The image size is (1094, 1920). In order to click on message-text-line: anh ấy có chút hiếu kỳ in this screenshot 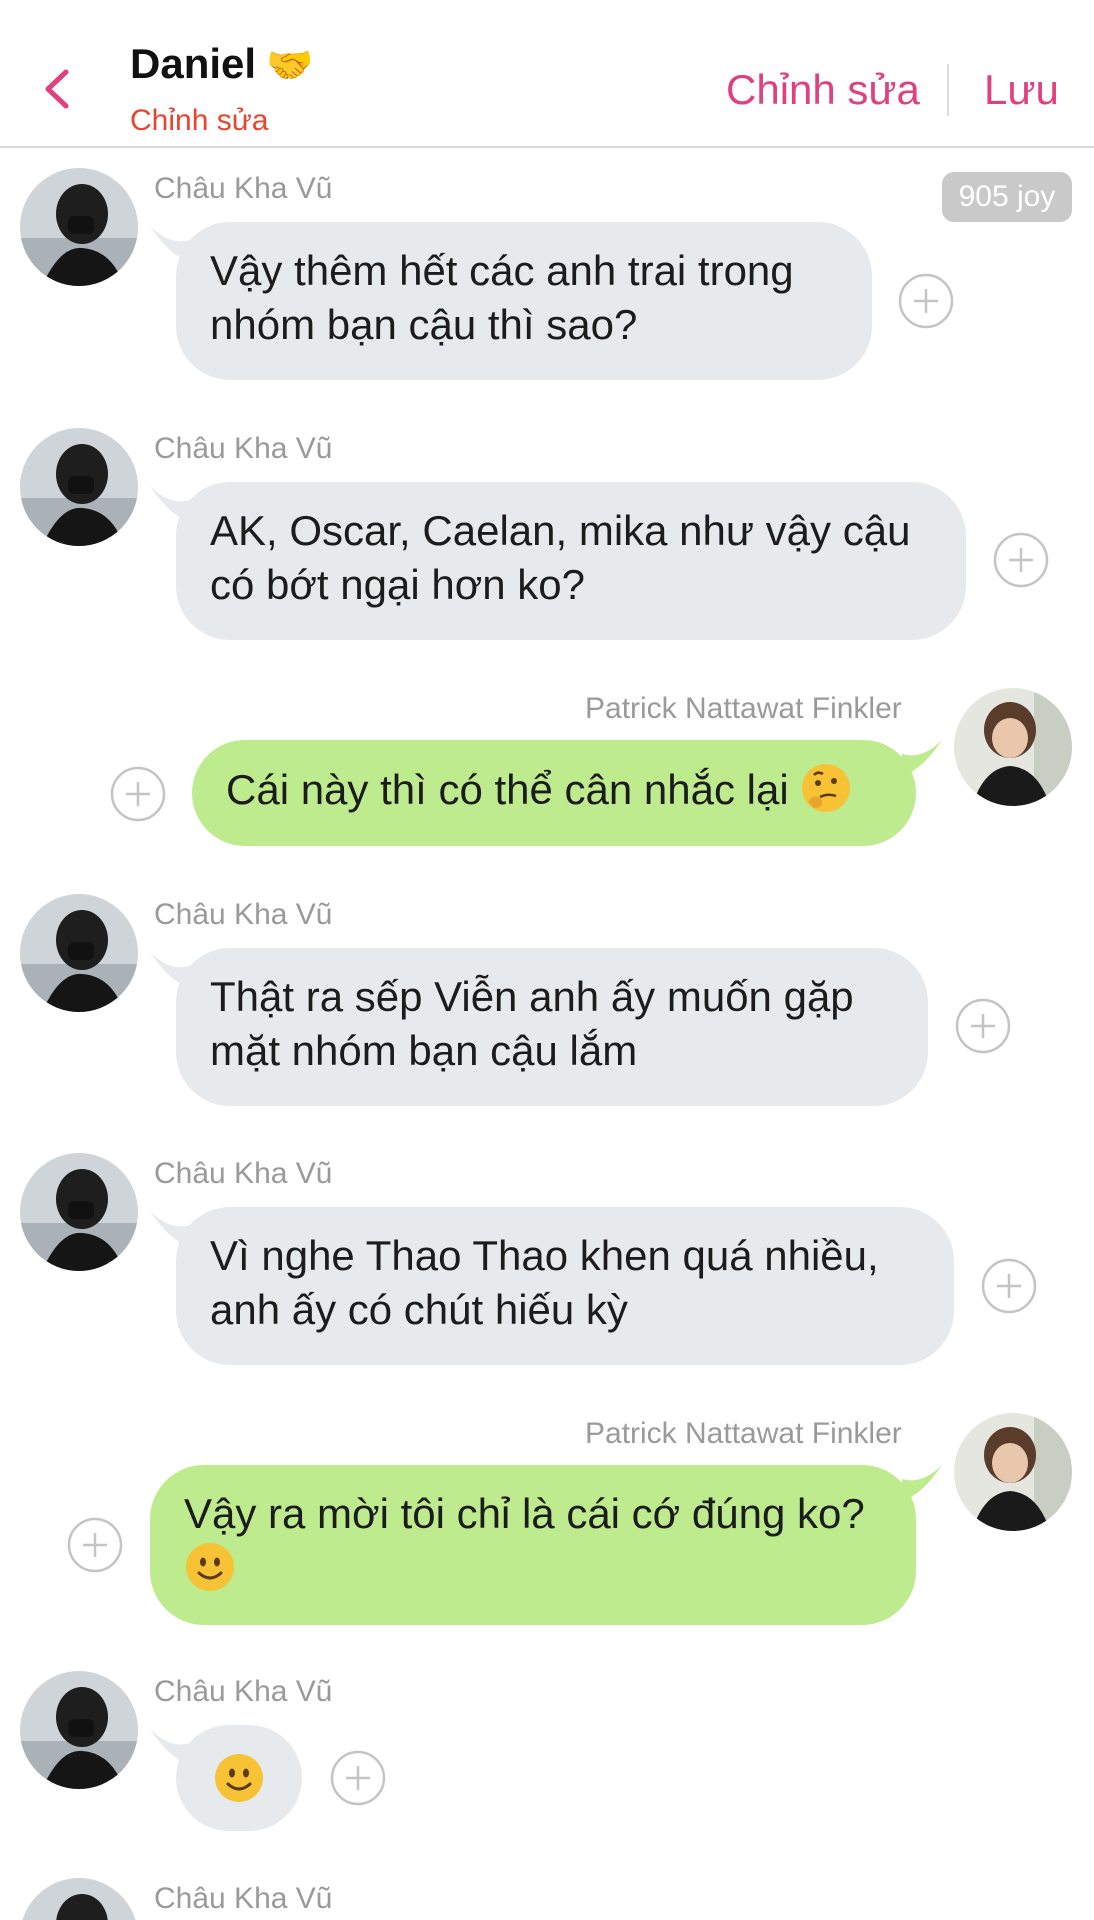, I will do `click(419, 1309)`.